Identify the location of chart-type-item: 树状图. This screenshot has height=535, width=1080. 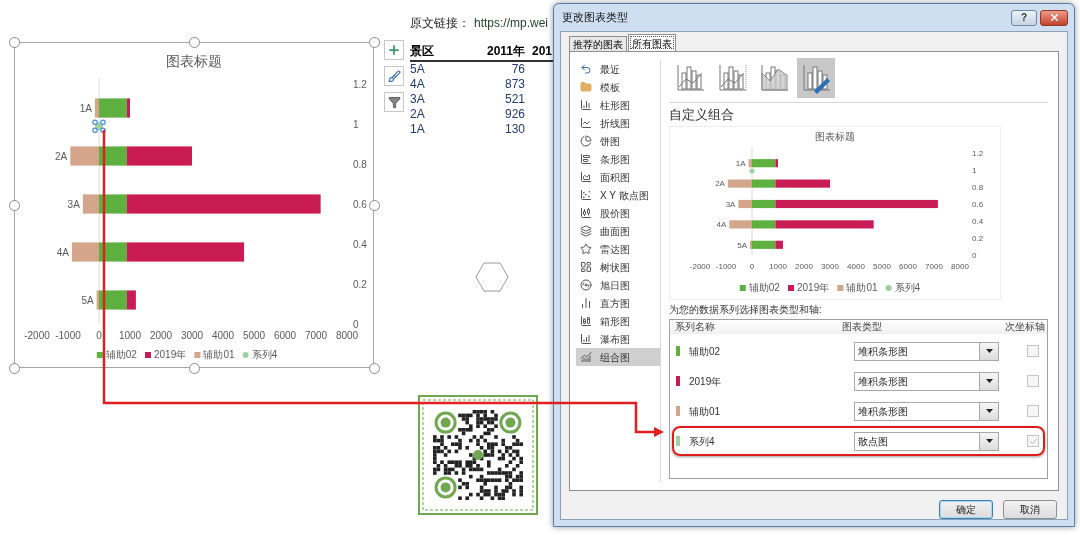
(618, 267).